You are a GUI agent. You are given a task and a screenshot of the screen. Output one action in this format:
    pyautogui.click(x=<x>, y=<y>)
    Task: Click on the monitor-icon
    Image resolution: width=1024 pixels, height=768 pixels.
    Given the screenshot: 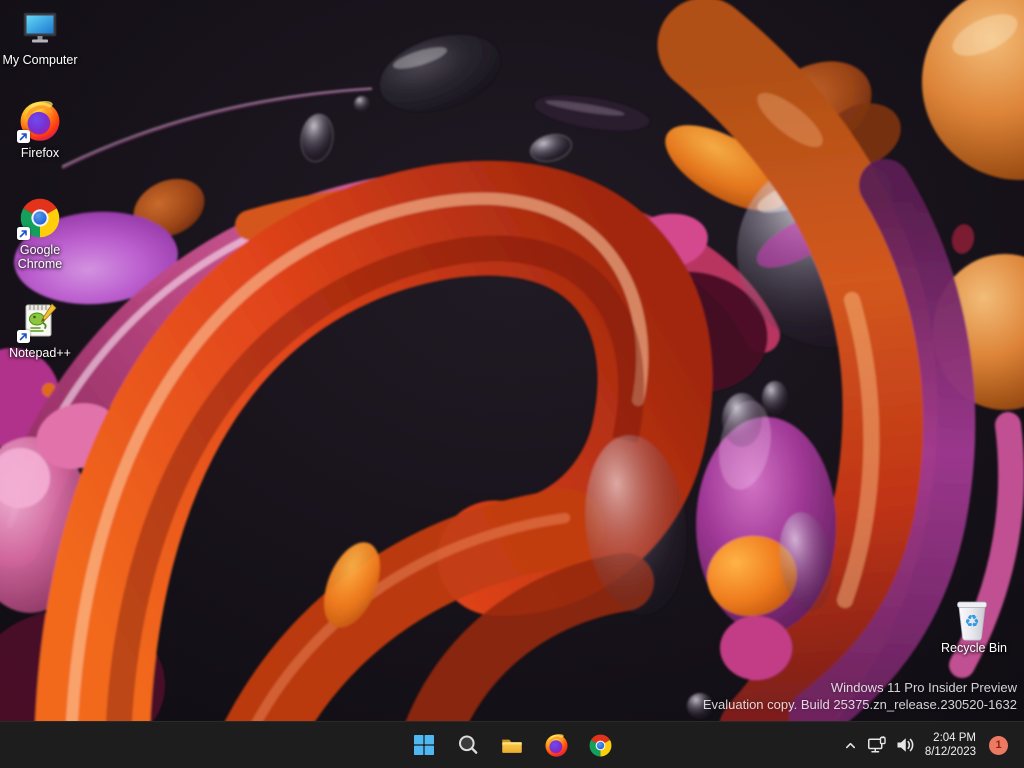 What is the action you would take?
    pyautogui.click(x=40, y=28)
    